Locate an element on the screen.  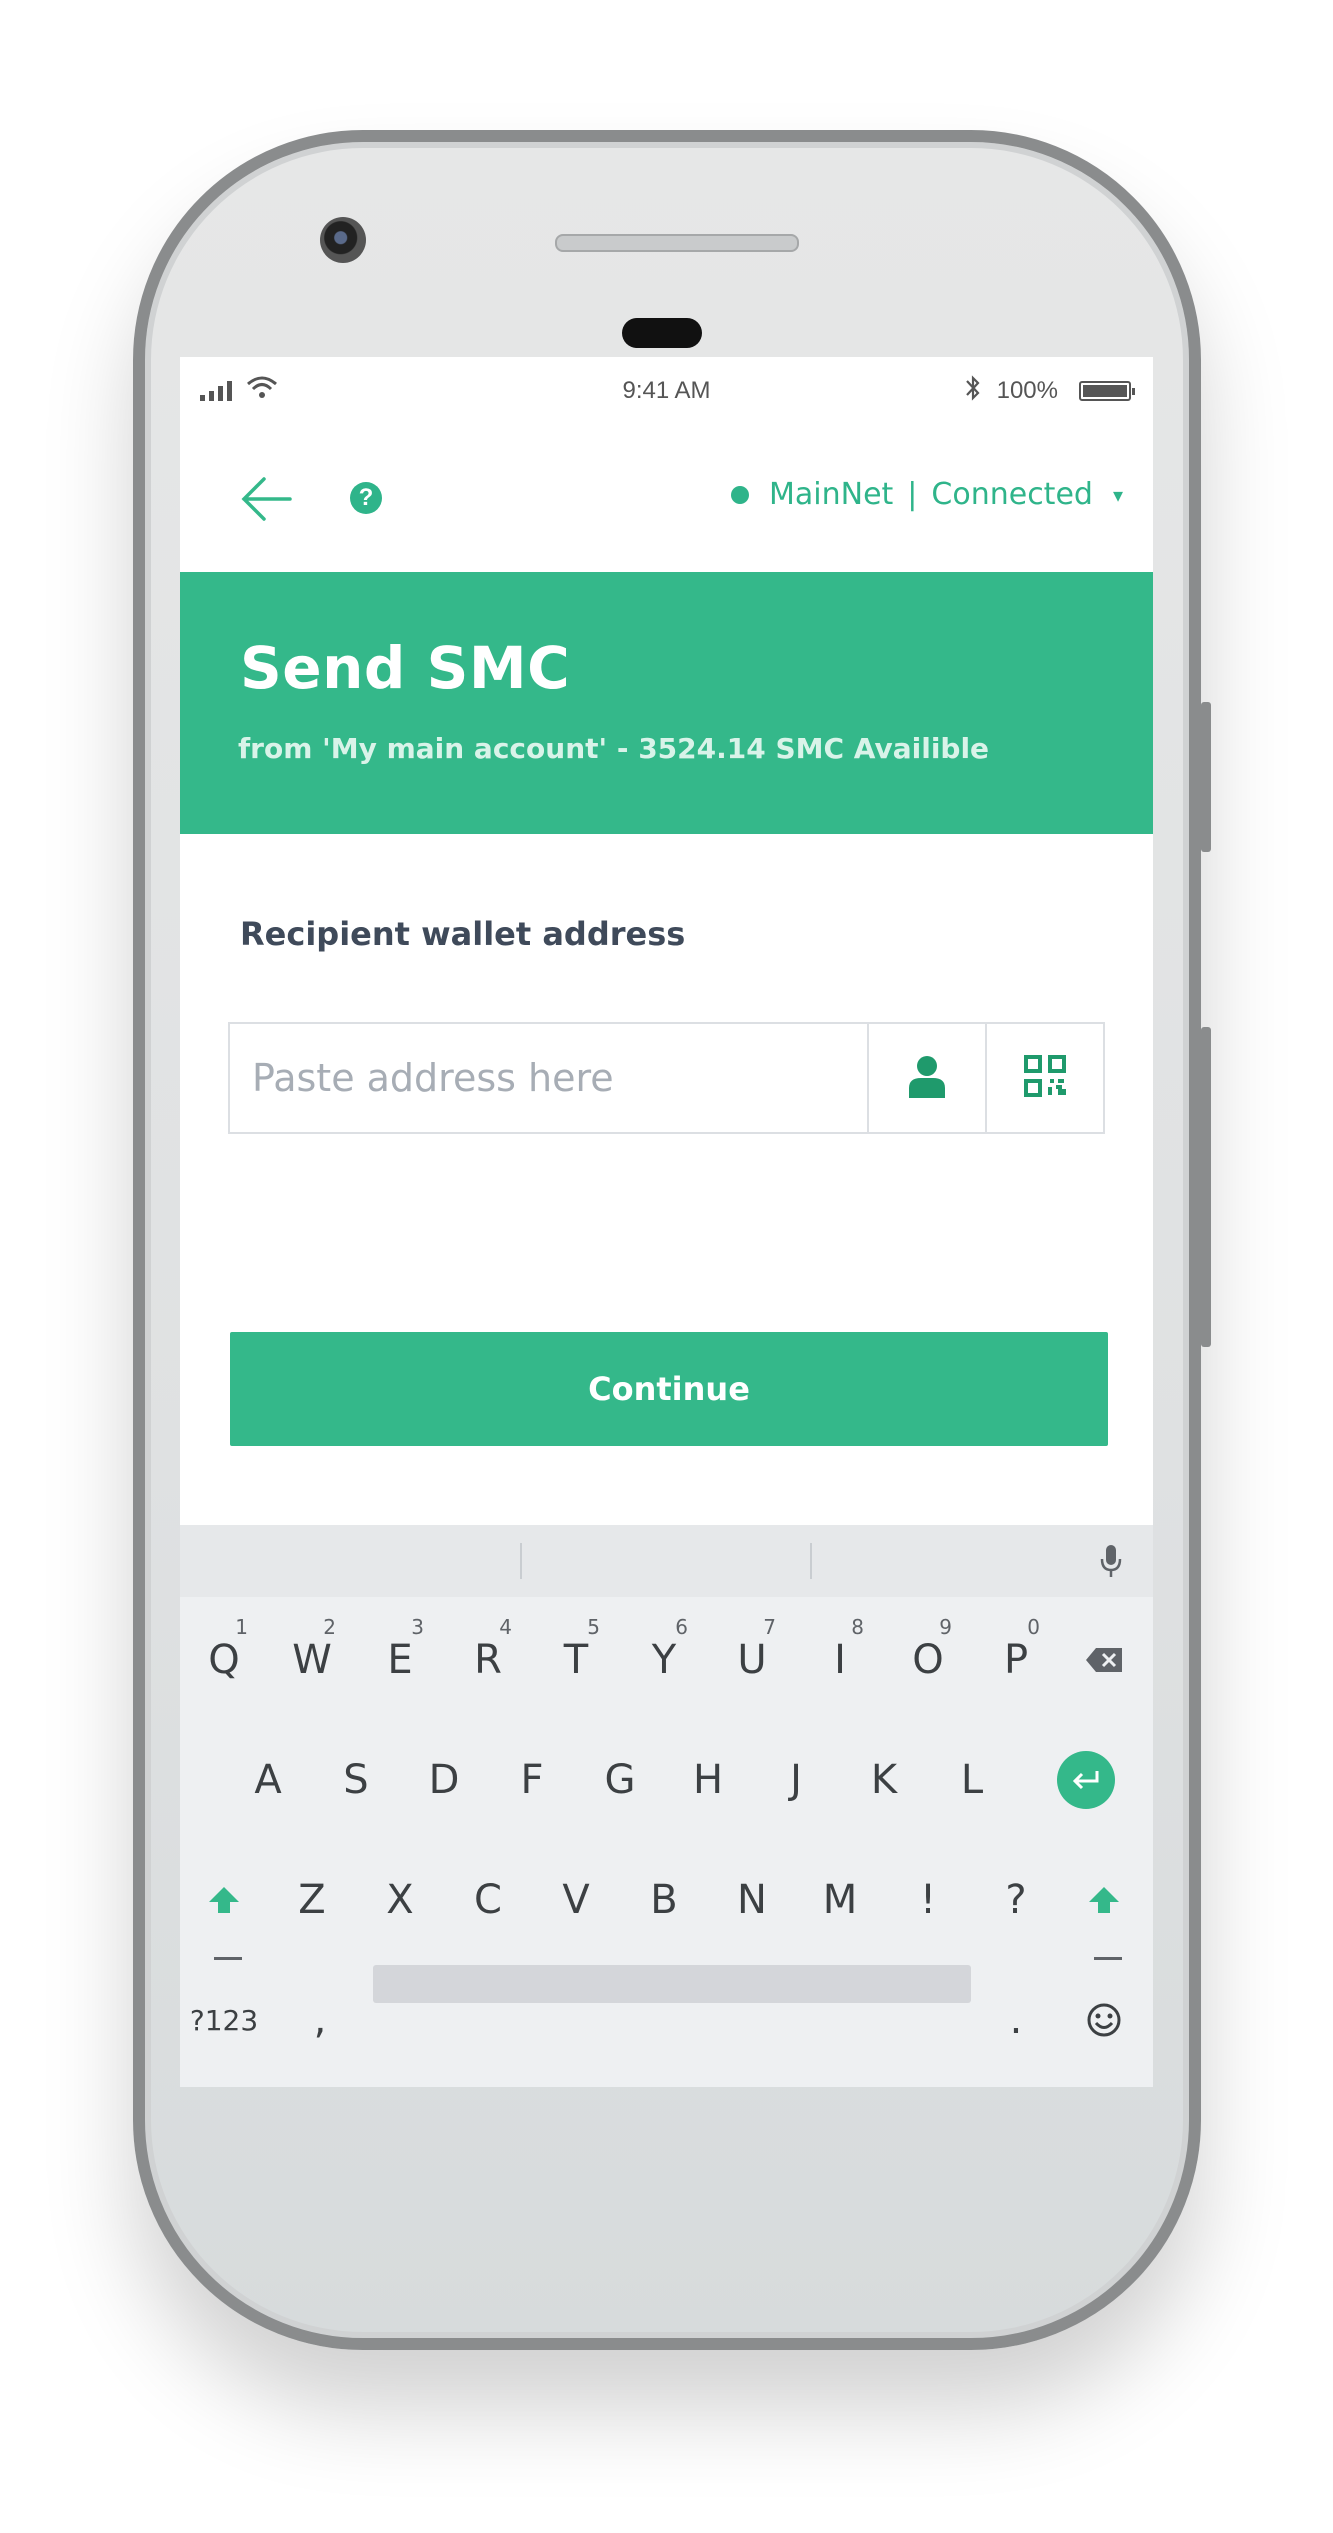
enter-icon is located at coordinates (1086, 1780).